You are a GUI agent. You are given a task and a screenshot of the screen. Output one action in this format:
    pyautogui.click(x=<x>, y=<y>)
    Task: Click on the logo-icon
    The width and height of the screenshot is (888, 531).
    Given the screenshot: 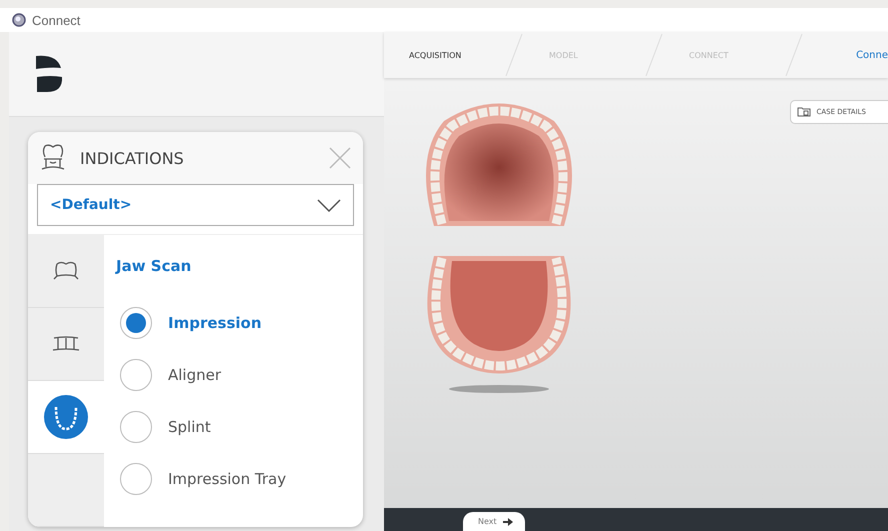 What is the action you would take?
    pyautogui.click(x=49, y=74)
    